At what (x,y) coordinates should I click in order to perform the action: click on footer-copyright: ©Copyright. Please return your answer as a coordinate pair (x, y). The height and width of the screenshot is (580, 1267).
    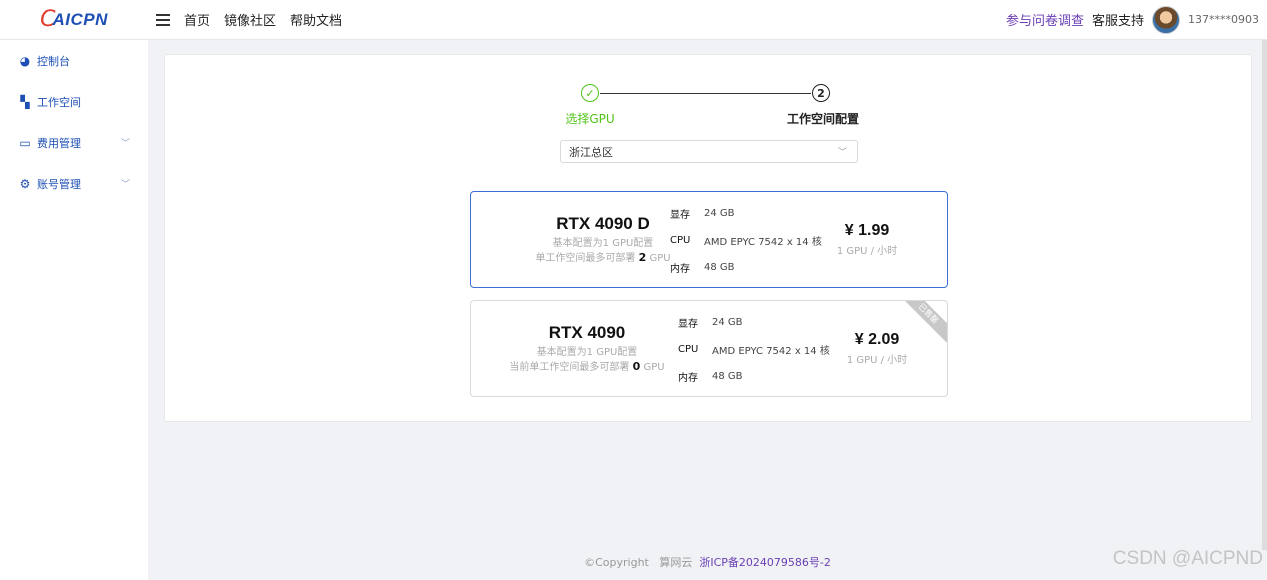
    Looking at the image, I should click on (616, 562).